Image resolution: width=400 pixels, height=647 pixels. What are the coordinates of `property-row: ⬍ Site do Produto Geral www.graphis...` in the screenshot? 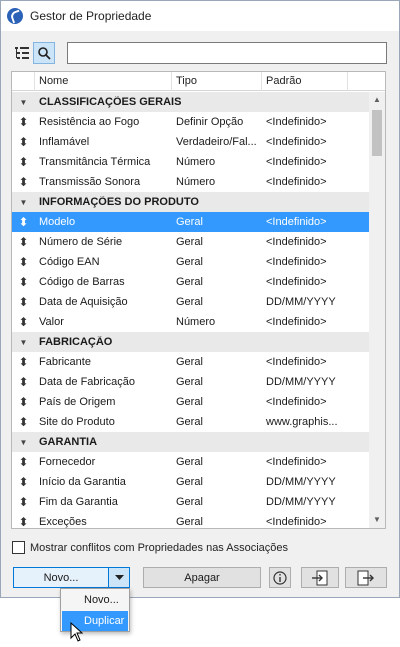 It's located at (191, 422).